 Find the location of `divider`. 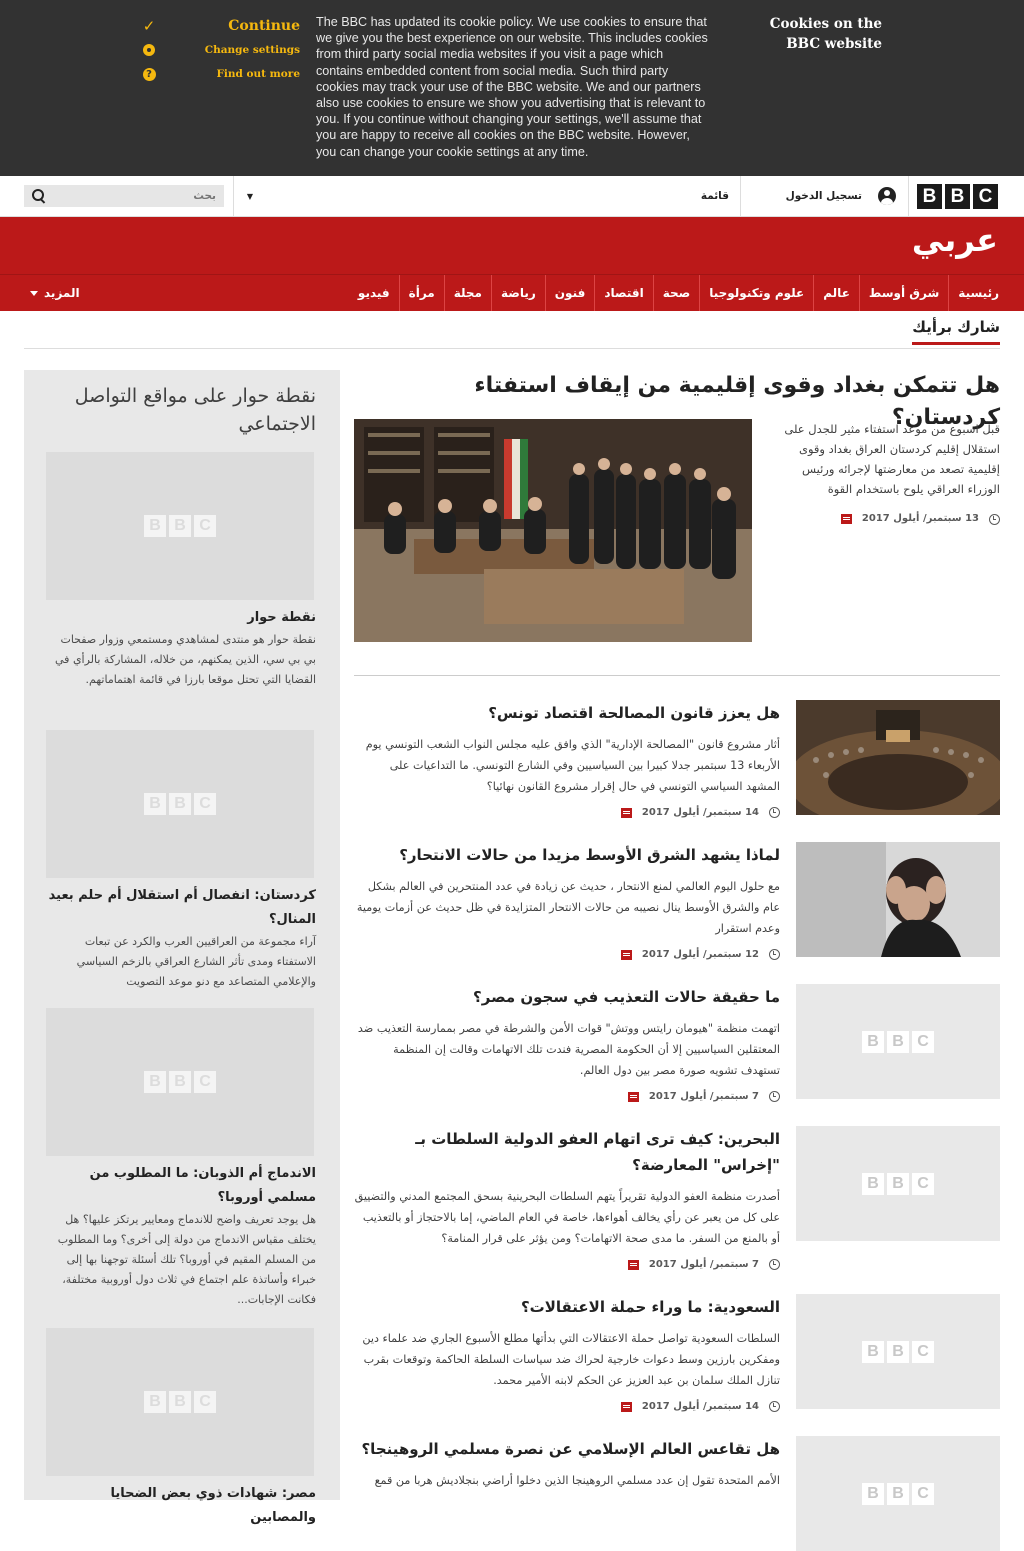

divider is located at coordinates (233, 196).